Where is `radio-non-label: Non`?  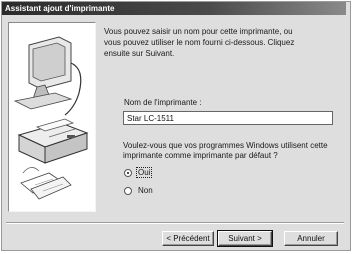
radio-non-label: Non is located at coordinates (145, 190).